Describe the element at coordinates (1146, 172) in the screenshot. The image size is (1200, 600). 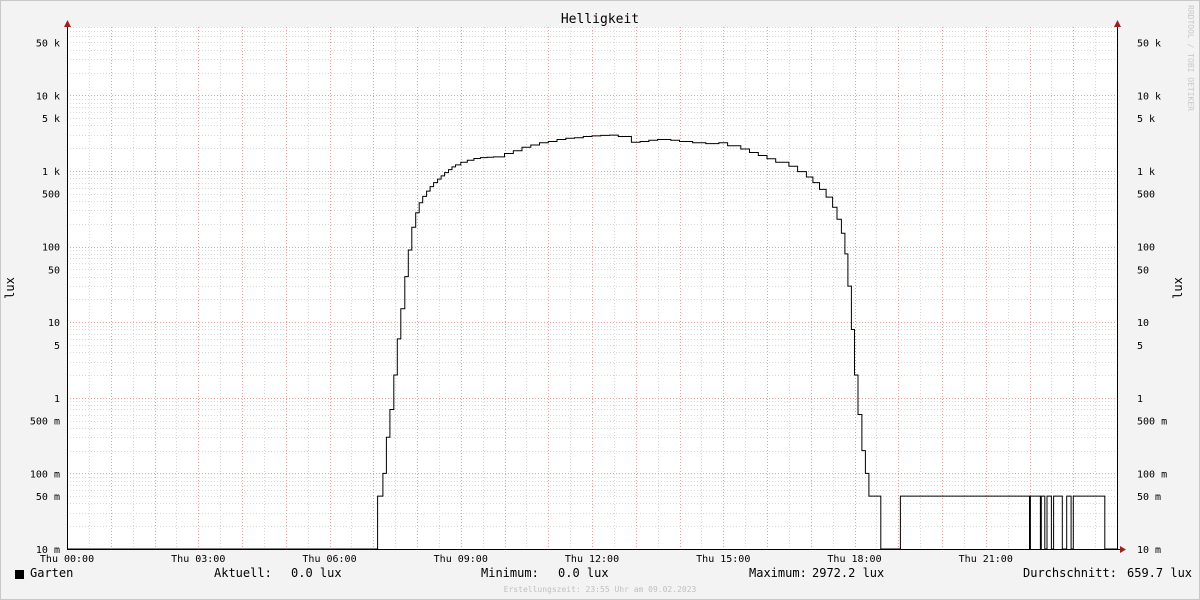
I see `y-tick-label-right: 1 k` at that location.